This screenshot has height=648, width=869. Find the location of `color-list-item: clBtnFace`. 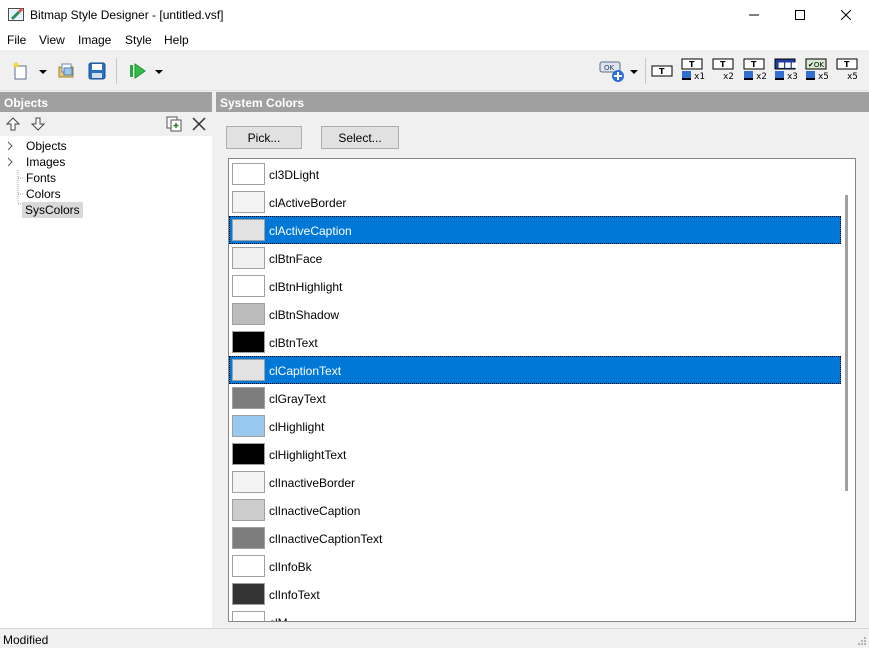

color-list-item: clBtnFace is located at coordinates (535, 258).